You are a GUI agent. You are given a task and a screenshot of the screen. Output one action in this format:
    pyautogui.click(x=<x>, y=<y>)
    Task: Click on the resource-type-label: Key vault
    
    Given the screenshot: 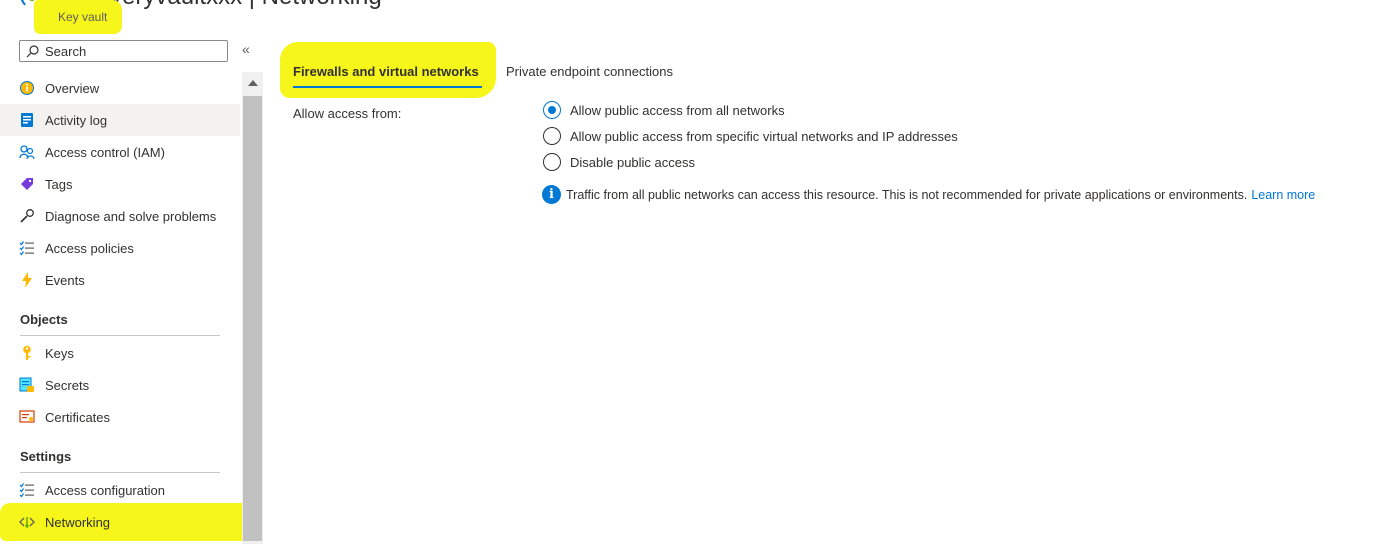 What is the action you would take?
    pyautogui.click(x=83, y=17)
    